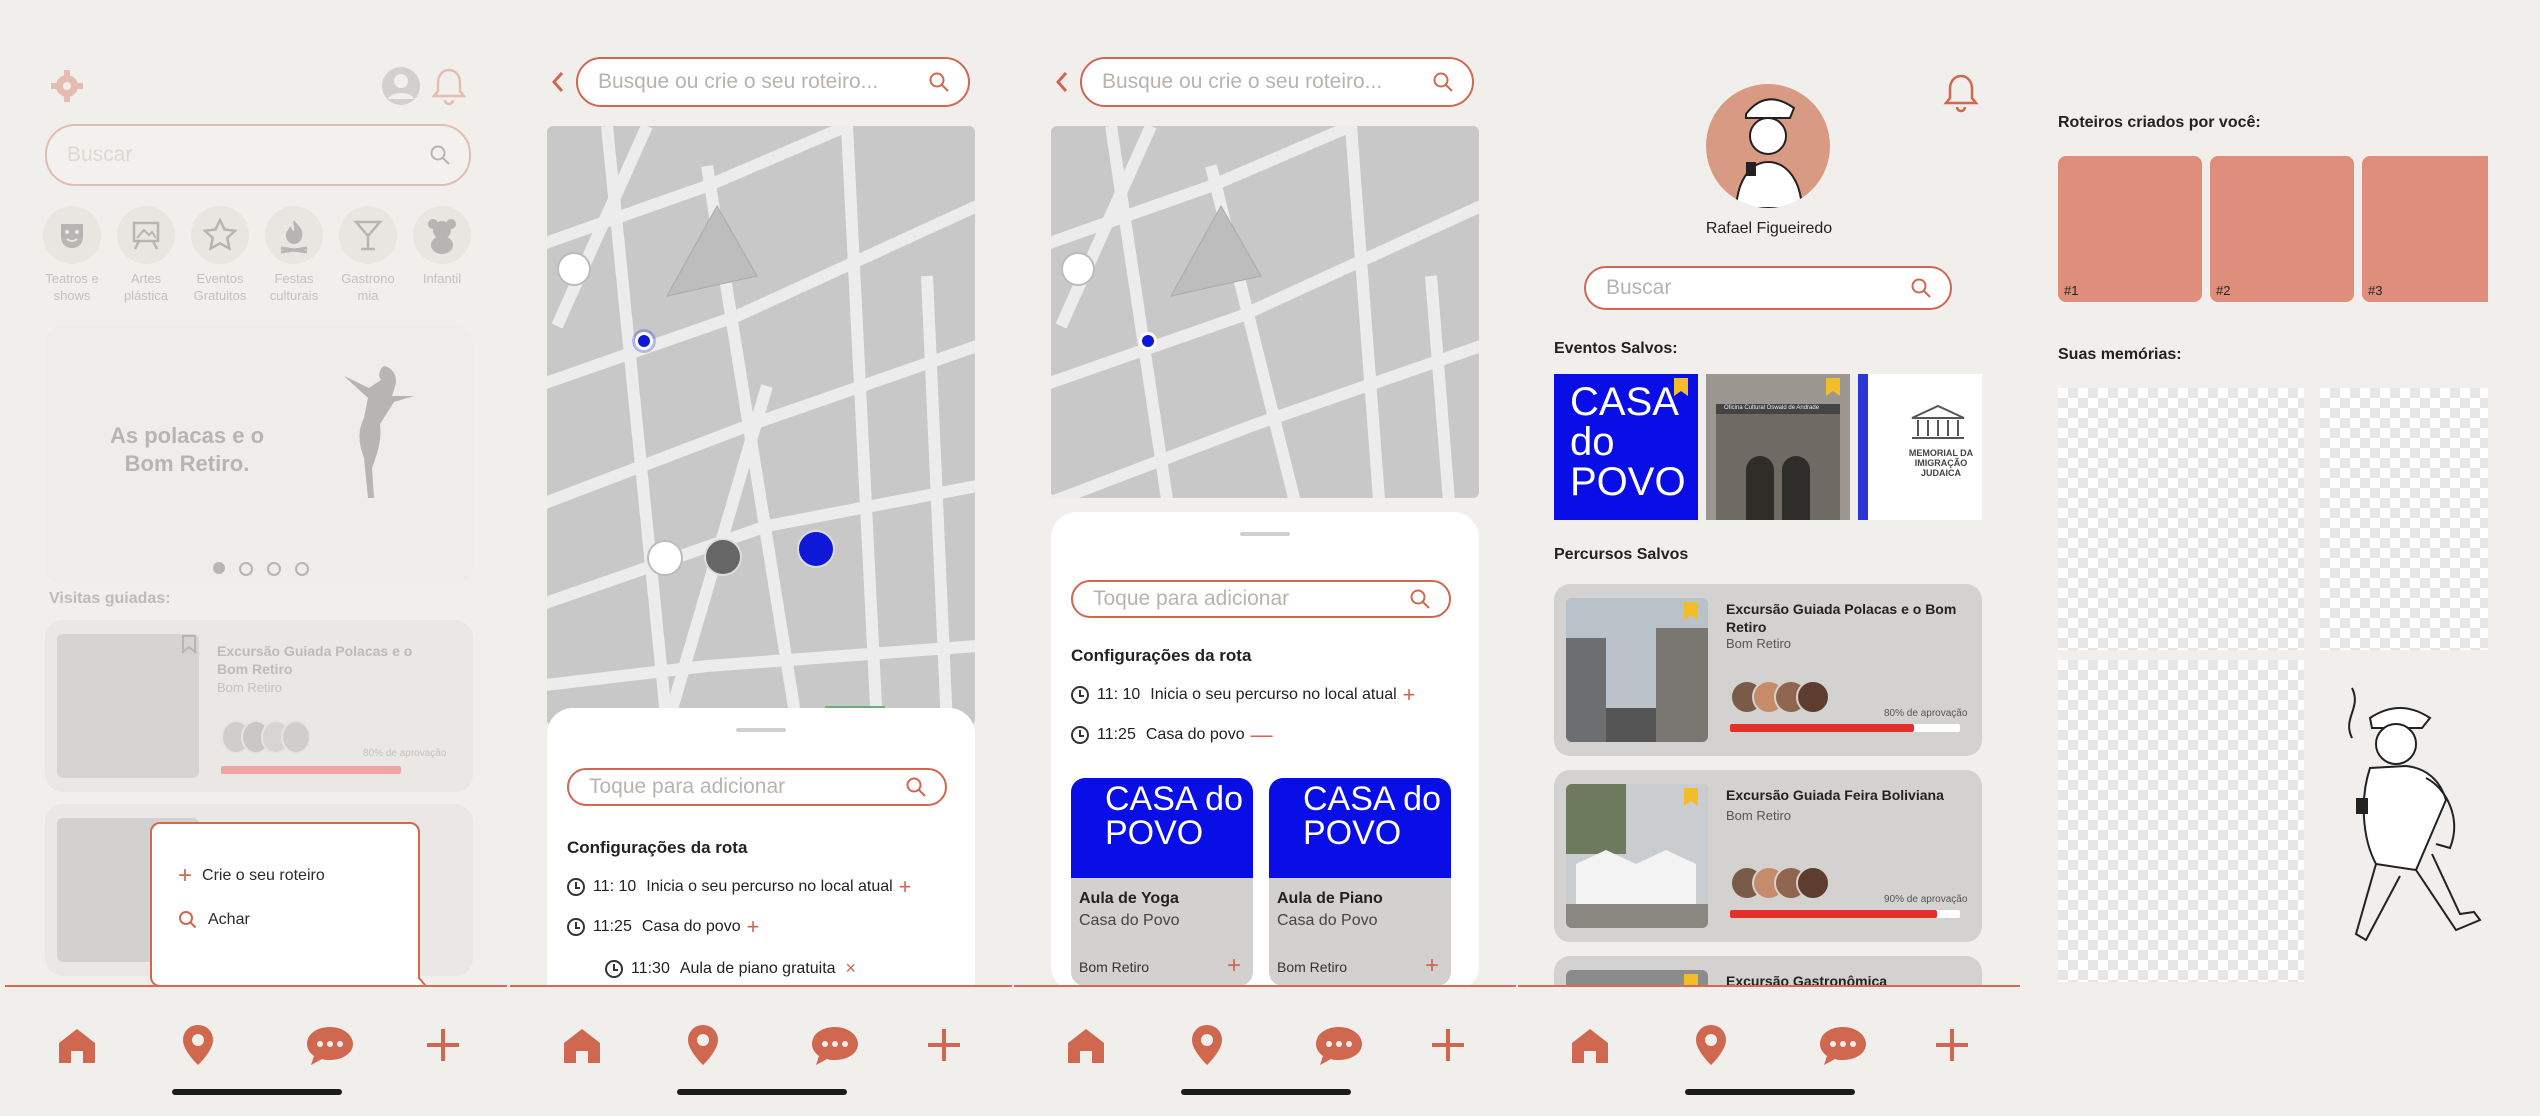 The height and width of the screenshot is (1116, 2540). Describe the element at coordinates (220, 255) in the screenshot. I see `category-free: Eventos Gratuitos` at that location.